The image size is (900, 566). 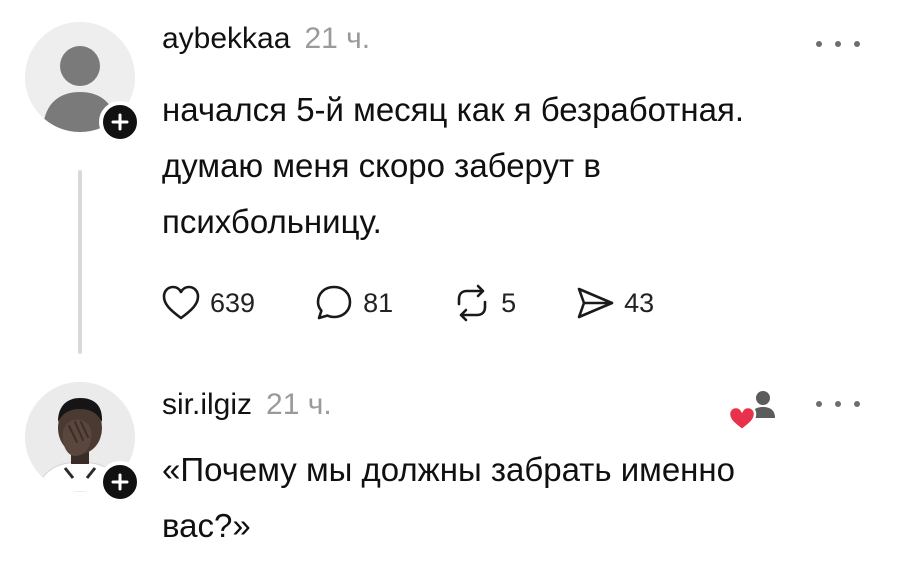 What do you see at coordinates (207, 303) in the screenshot?
I see `like-button: 639` at bounding box center [207, 303].